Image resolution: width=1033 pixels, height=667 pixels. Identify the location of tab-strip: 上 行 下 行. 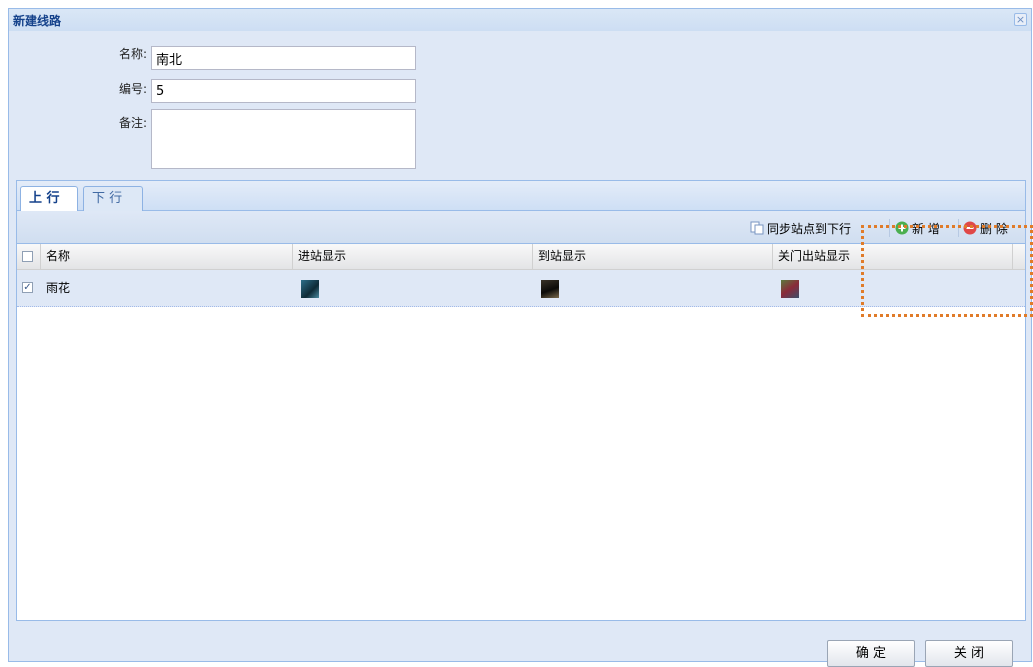
(521, 196).